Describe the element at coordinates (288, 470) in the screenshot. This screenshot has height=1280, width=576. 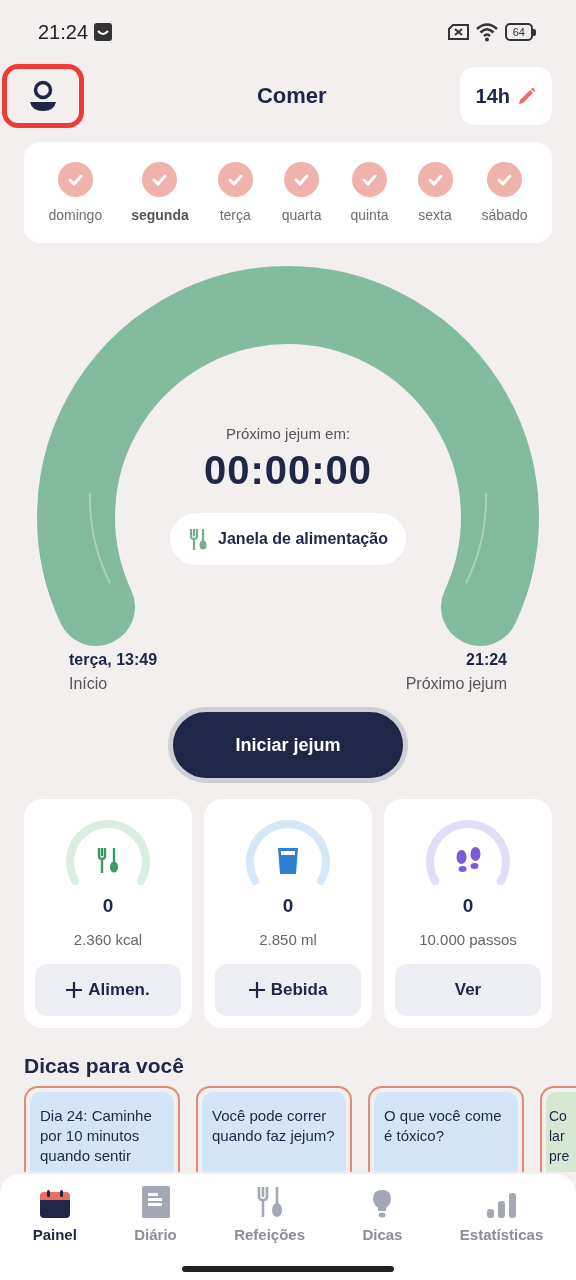
I see `countdown-timer: 00:00:00` at that location.